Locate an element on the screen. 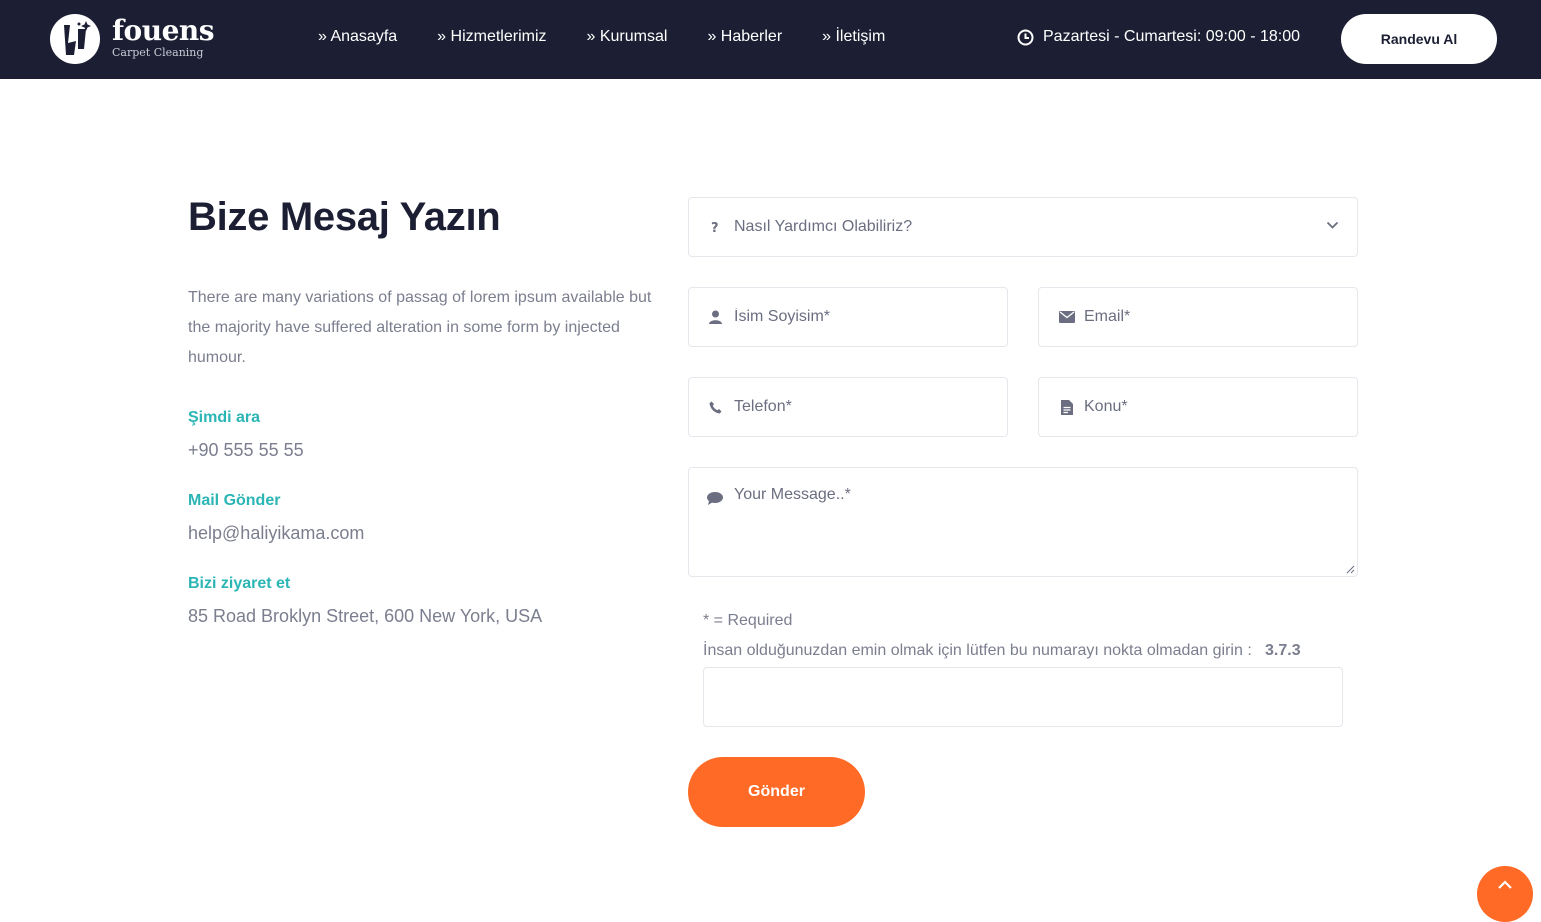 This screenshot has height=922, width=1541. phone-icon is located at coordinates (715, 407).